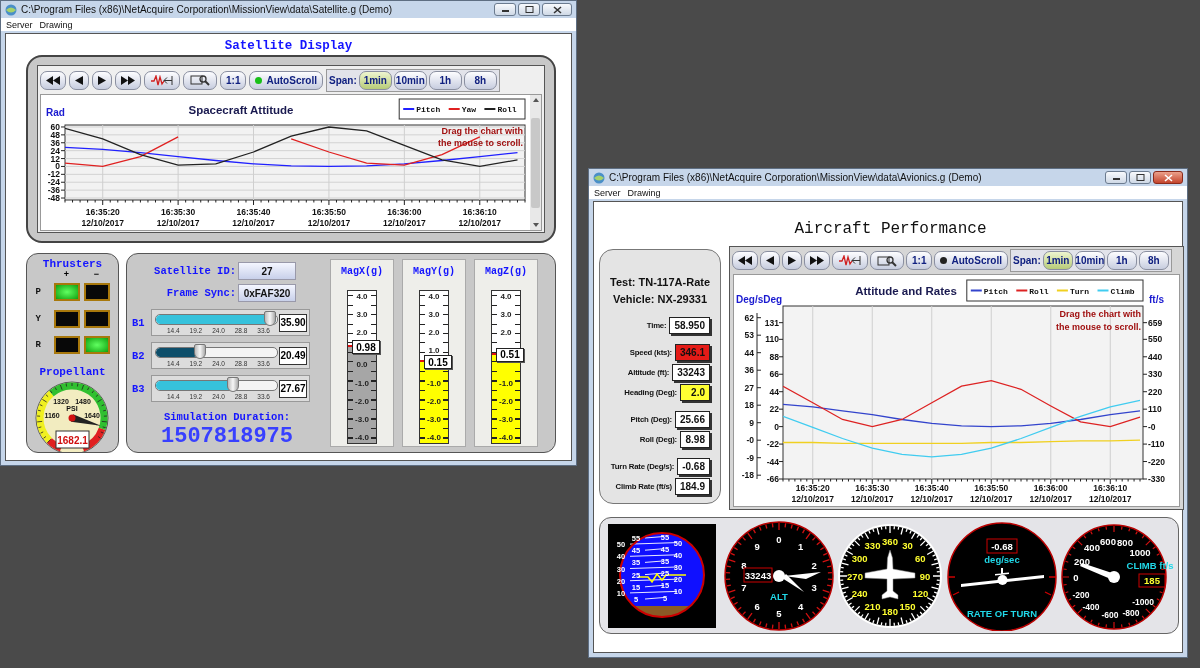  What do you see at coordinates (1155, 322) in the screenshot?
I see `tick-label: 659` at bounding box center [1155, 322].